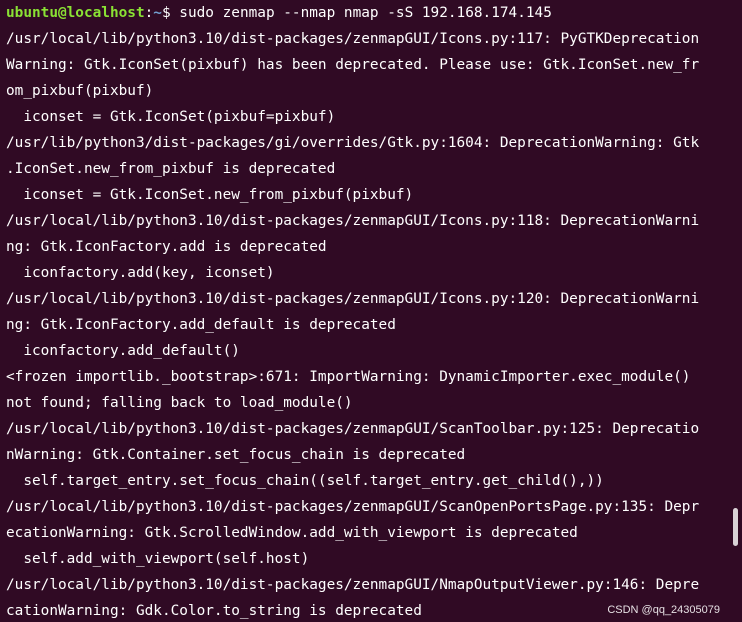 This screenshot has height=622, width=742. Describe the element at coordinates (171, 169) in the screenshot. I see `output-line: .IconSet.new_from_pixbuf is deprecated` at that location.